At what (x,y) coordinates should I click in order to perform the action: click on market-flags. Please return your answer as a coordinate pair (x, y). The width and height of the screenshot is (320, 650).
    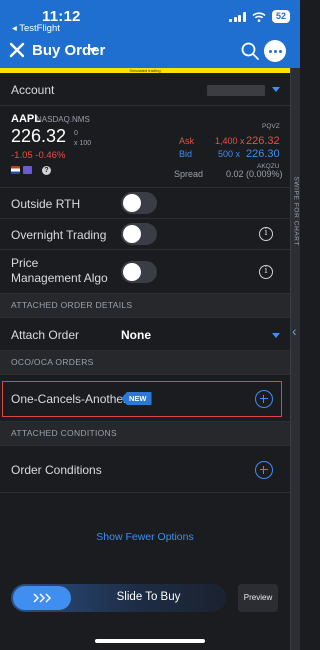
    Looking at the image, I should click on (21, 170).